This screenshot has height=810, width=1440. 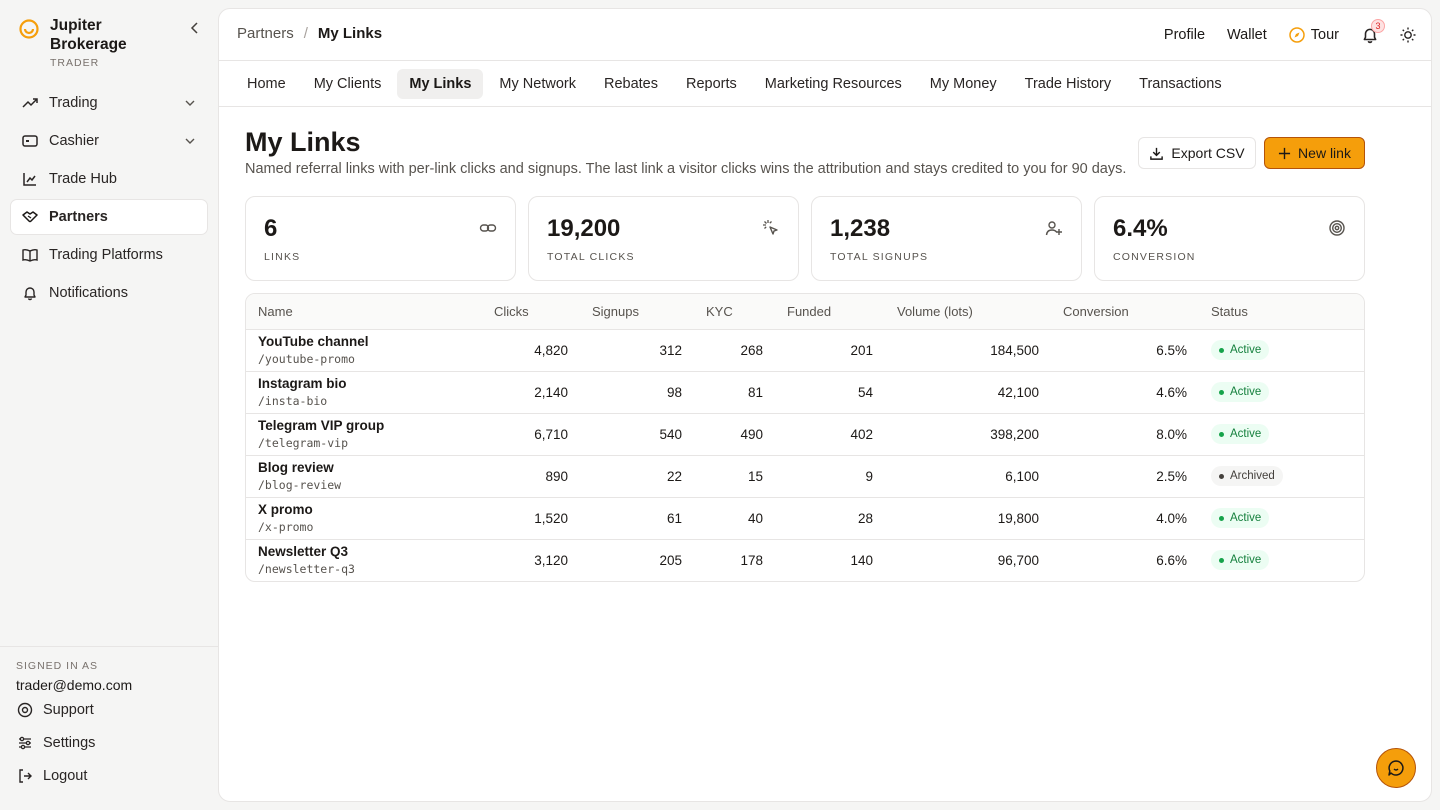 I want to click on page-title: My Links, so click(x=303, y=142).